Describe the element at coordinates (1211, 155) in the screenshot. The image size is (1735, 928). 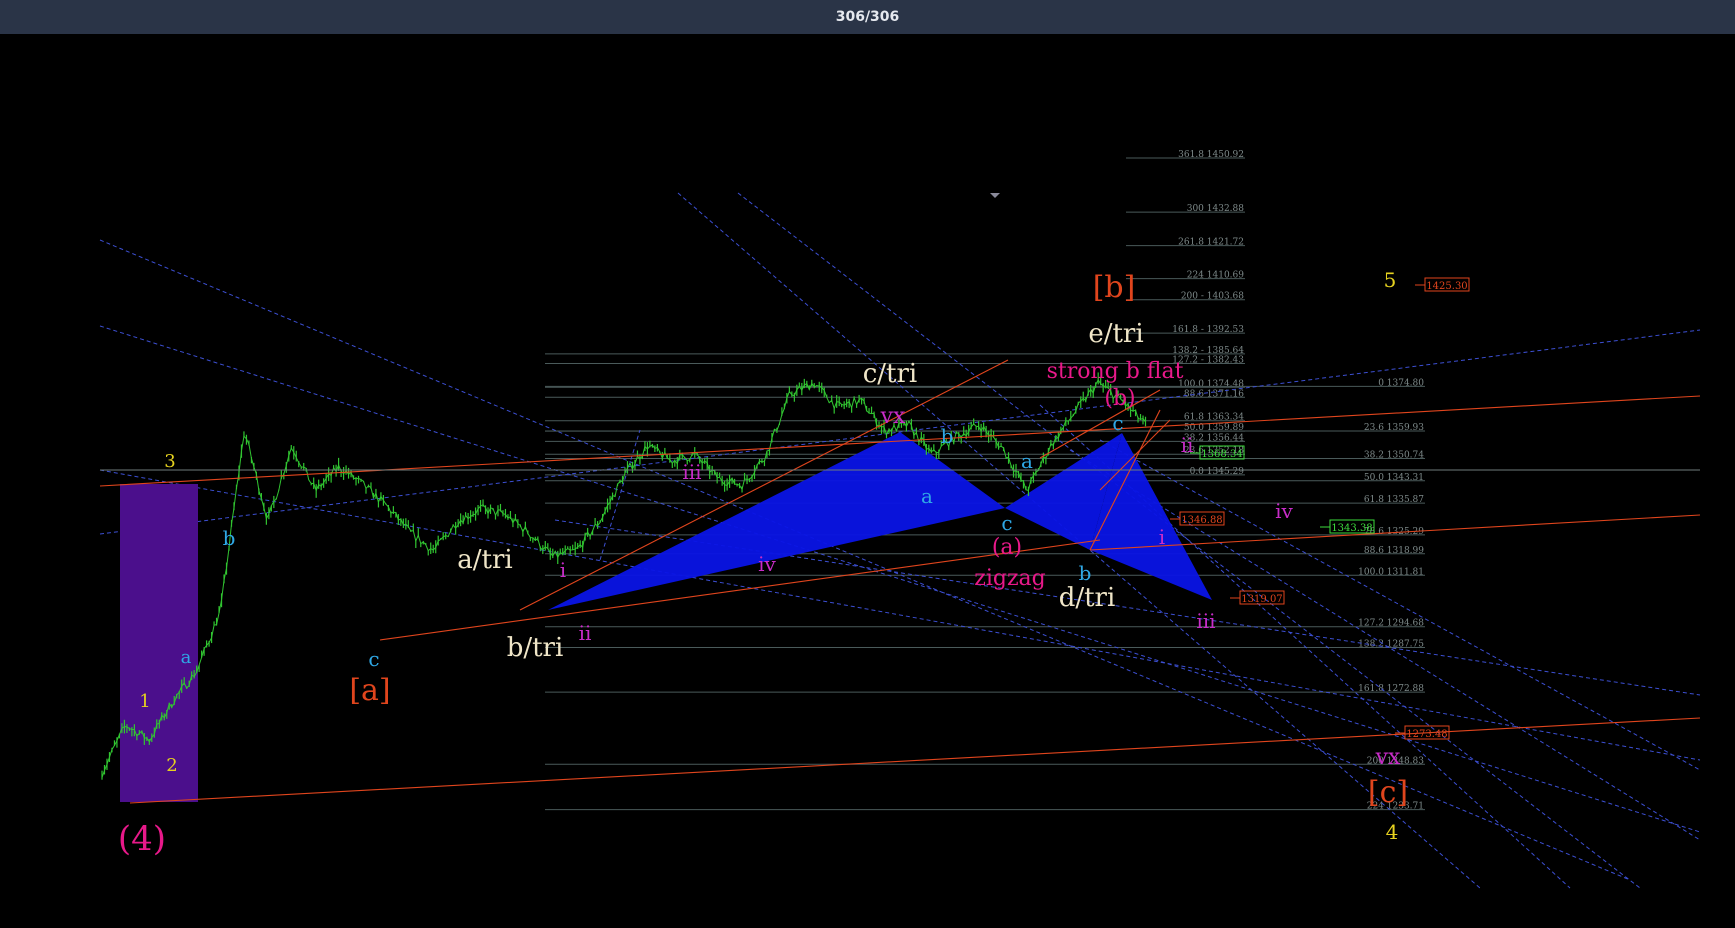
I see `fib-label-upper: 361.8 1450.92` at that location.